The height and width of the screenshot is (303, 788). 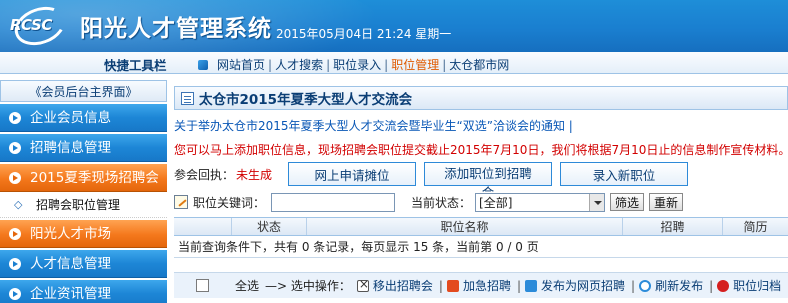 What do you see at coordinates (486, 286) in the screenshot?
I see `urgent-recruit-label: 加急招聘` at bounding box center [486, 286].